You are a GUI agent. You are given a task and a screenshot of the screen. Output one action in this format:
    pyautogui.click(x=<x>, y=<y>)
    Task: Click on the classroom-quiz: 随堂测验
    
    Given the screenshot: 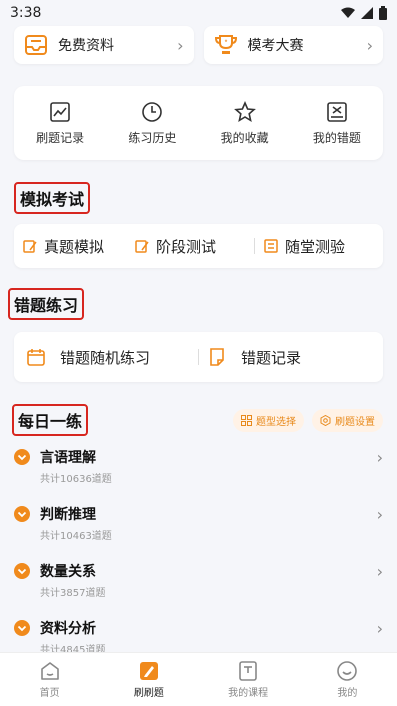 What is the action you would take?
    pyautogui.click(x=319, y=246)
    